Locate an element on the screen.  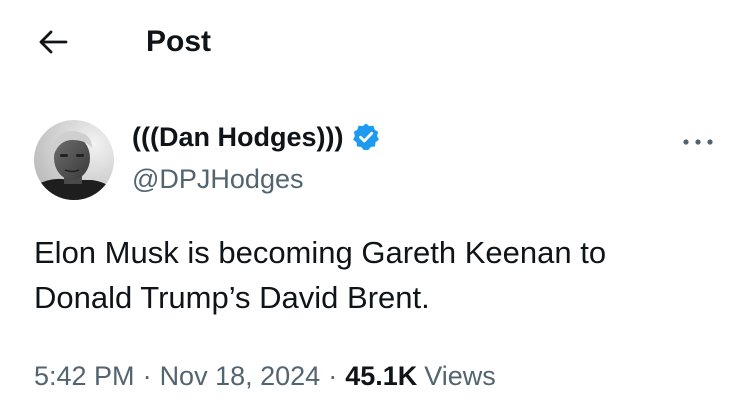
page-title: Post is located at coordinates (179, 41).